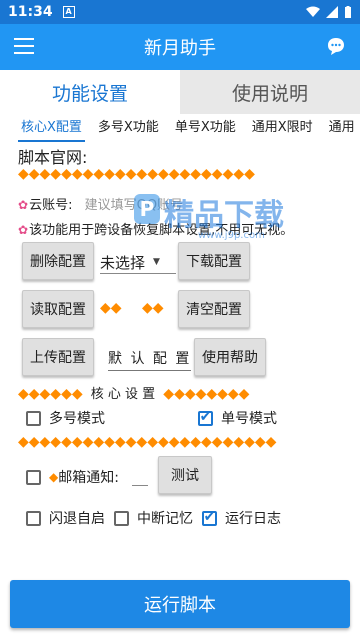 This screenshot has width=360, height=640. I want to click on single-mode-box, so click(205, 418).